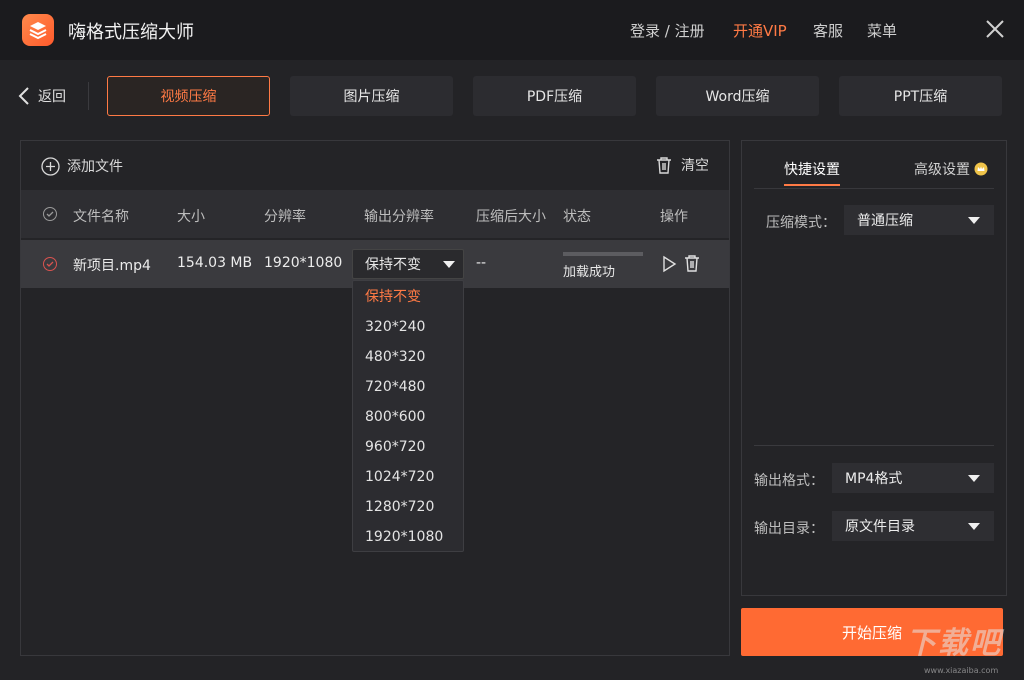  Describe the element at coordinates (589, 270) in the screenshot. I see `status-text: 加载成功` at that location.